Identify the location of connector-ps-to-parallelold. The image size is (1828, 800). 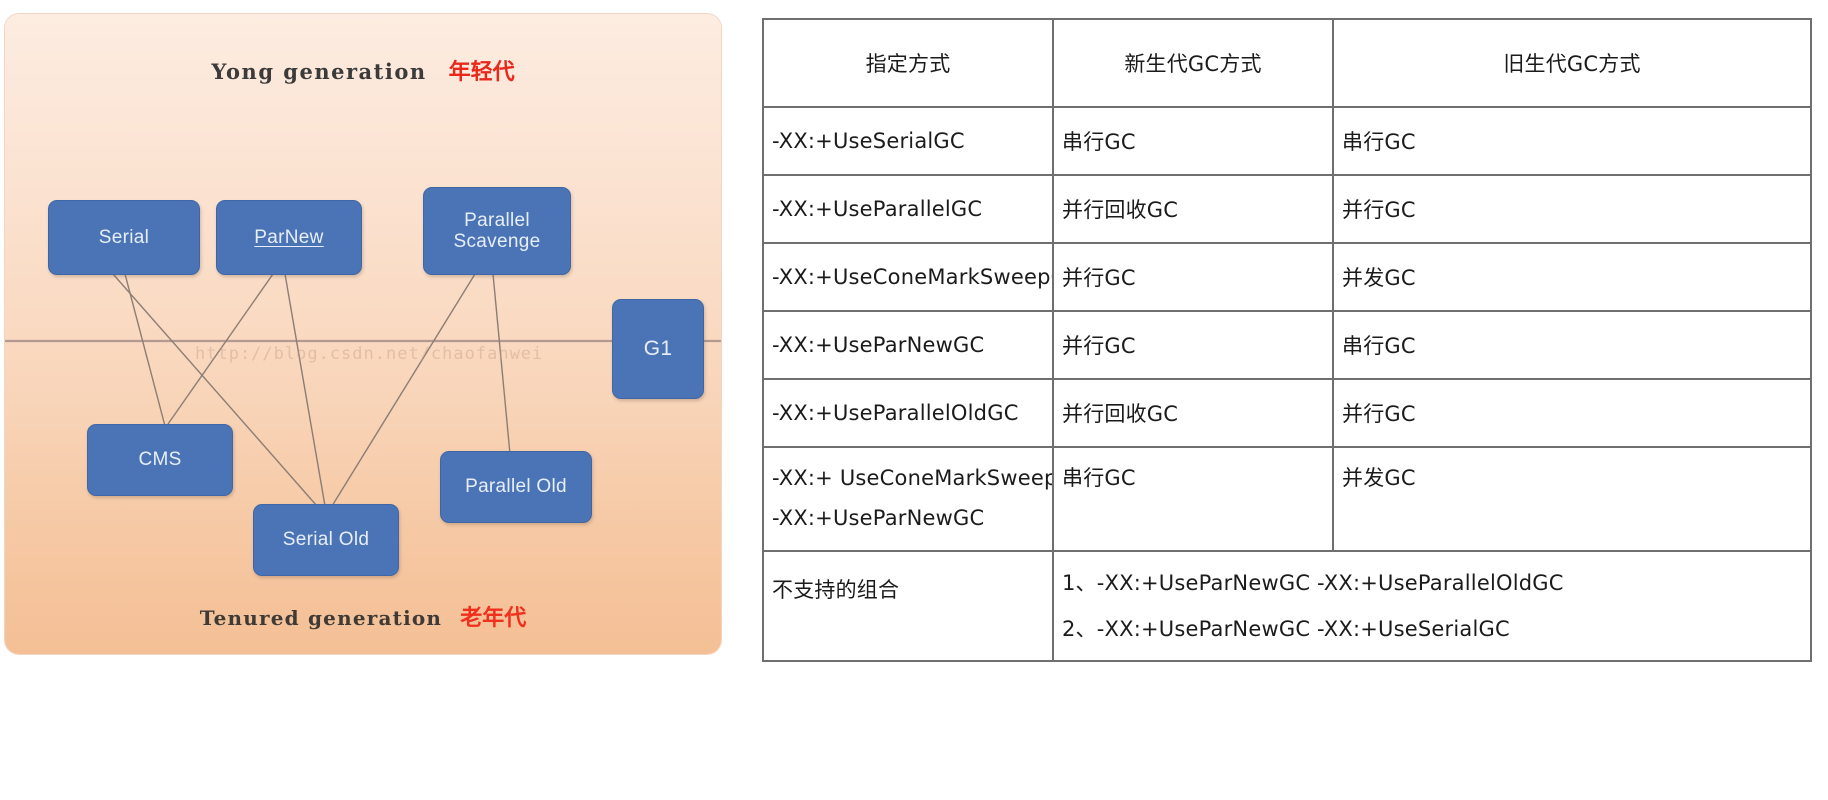
(501, 364).